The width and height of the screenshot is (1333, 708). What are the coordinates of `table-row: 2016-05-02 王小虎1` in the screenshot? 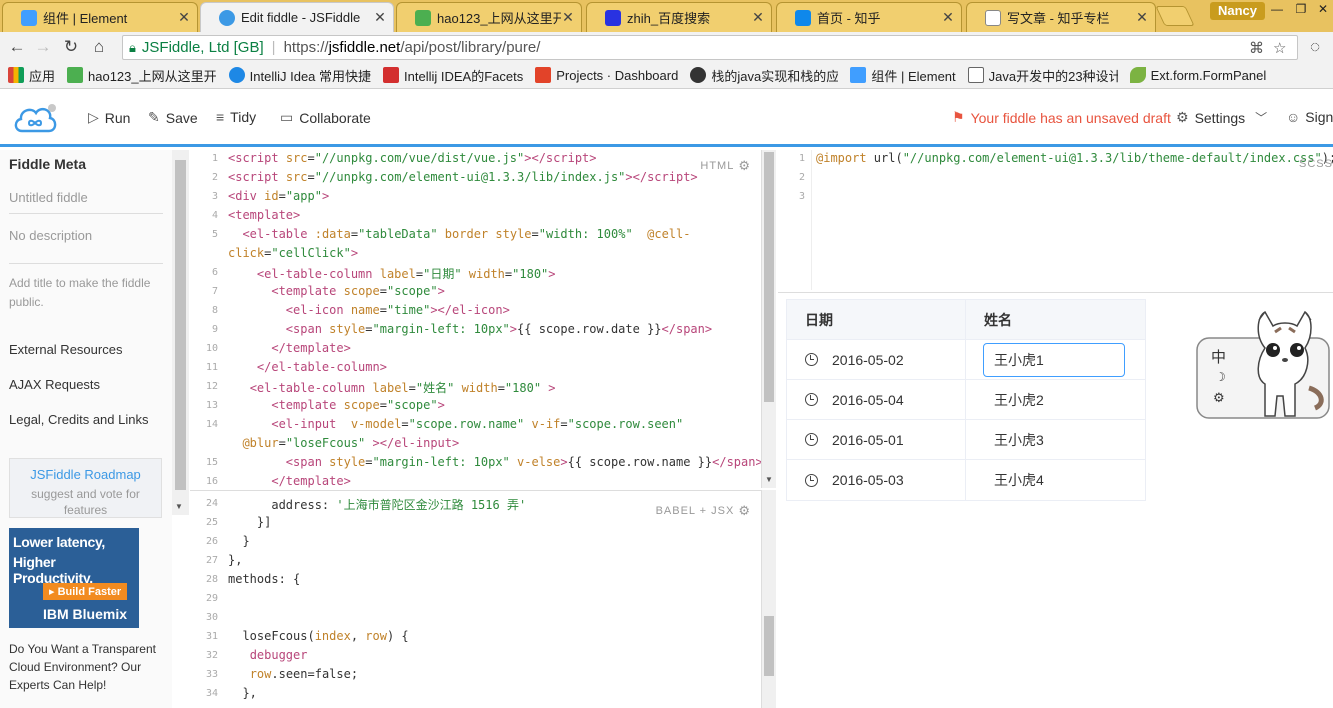 It's located at (966, 360).